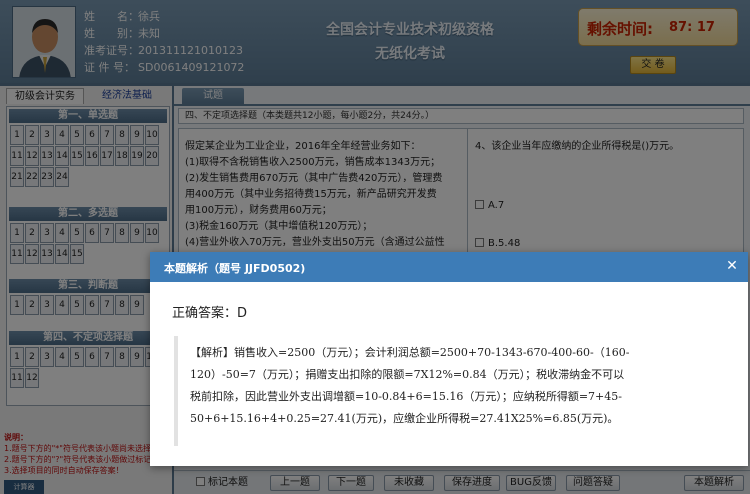  What do you see at coordinates (449, 267) in the screenshot?
I see `dialog-header: 本题解析（题号 JJFD0502) ✕` at bounding box center [449, 267].